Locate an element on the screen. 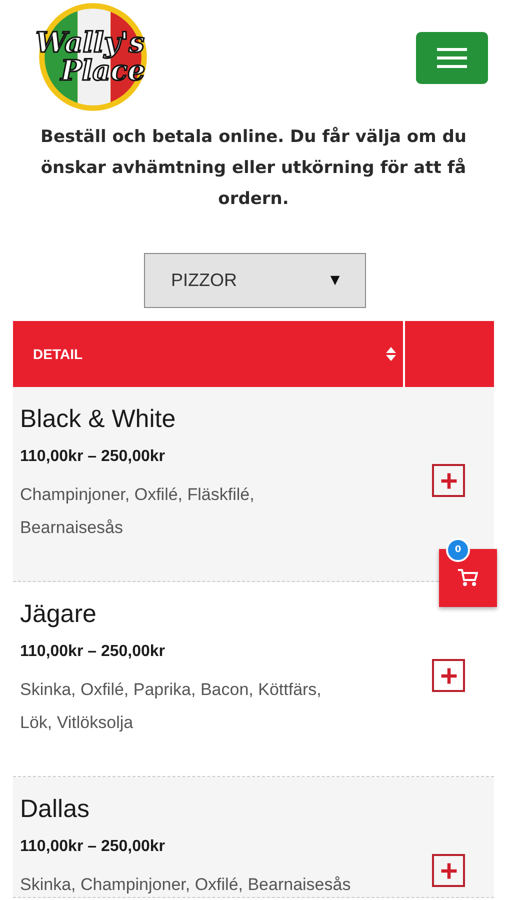 The width and height of the screenshot is (507, 900). product-name: Black & White is located at coordinates (98, 419).